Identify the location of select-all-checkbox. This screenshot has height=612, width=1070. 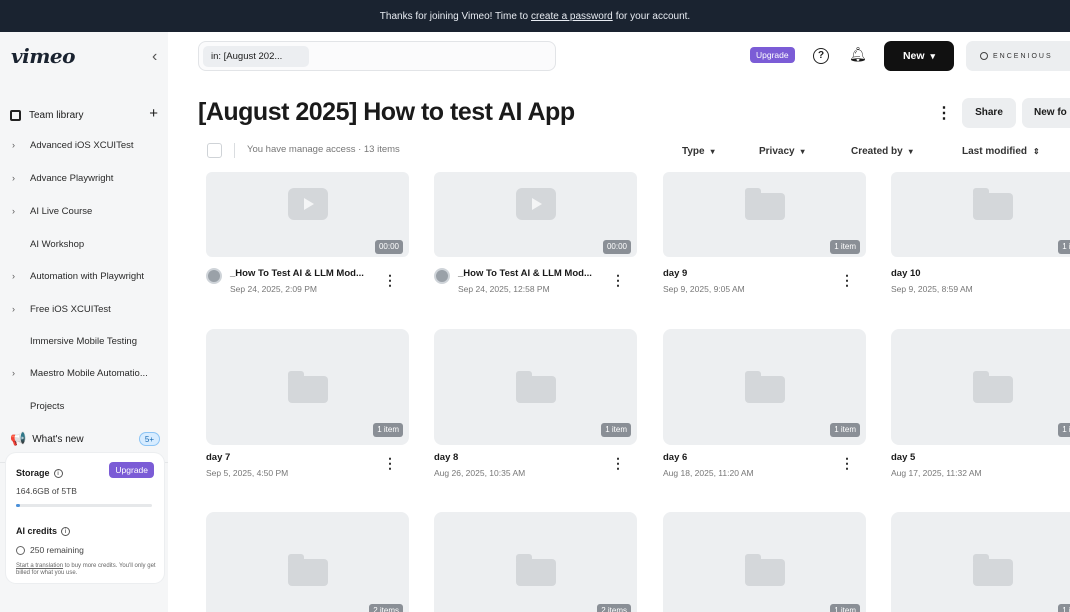
(214, 150).